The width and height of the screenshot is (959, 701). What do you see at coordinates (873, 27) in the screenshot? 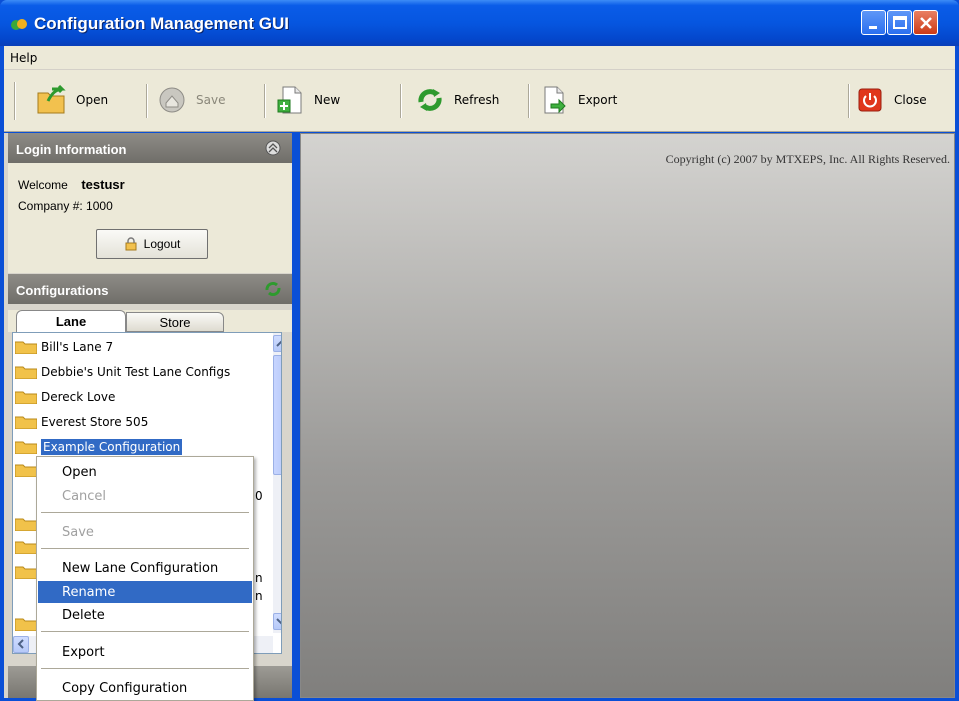
I see `minimize-icon` at bounding box center [873, 27].